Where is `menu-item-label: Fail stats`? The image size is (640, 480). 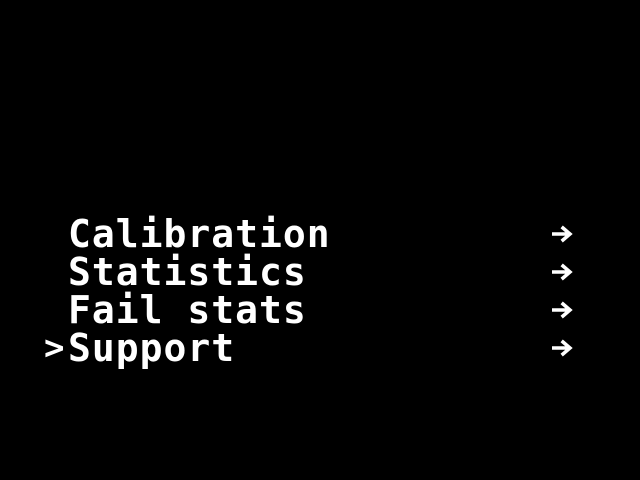
menu-item-label: Fail stats is located at coordinates (187, 310).